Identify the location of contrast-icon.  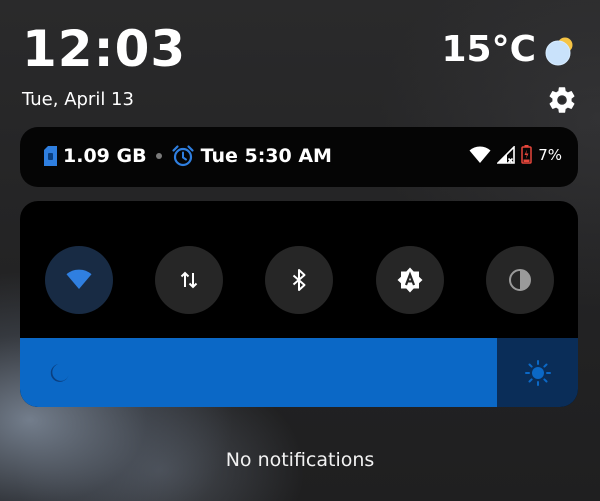
(520, 280).